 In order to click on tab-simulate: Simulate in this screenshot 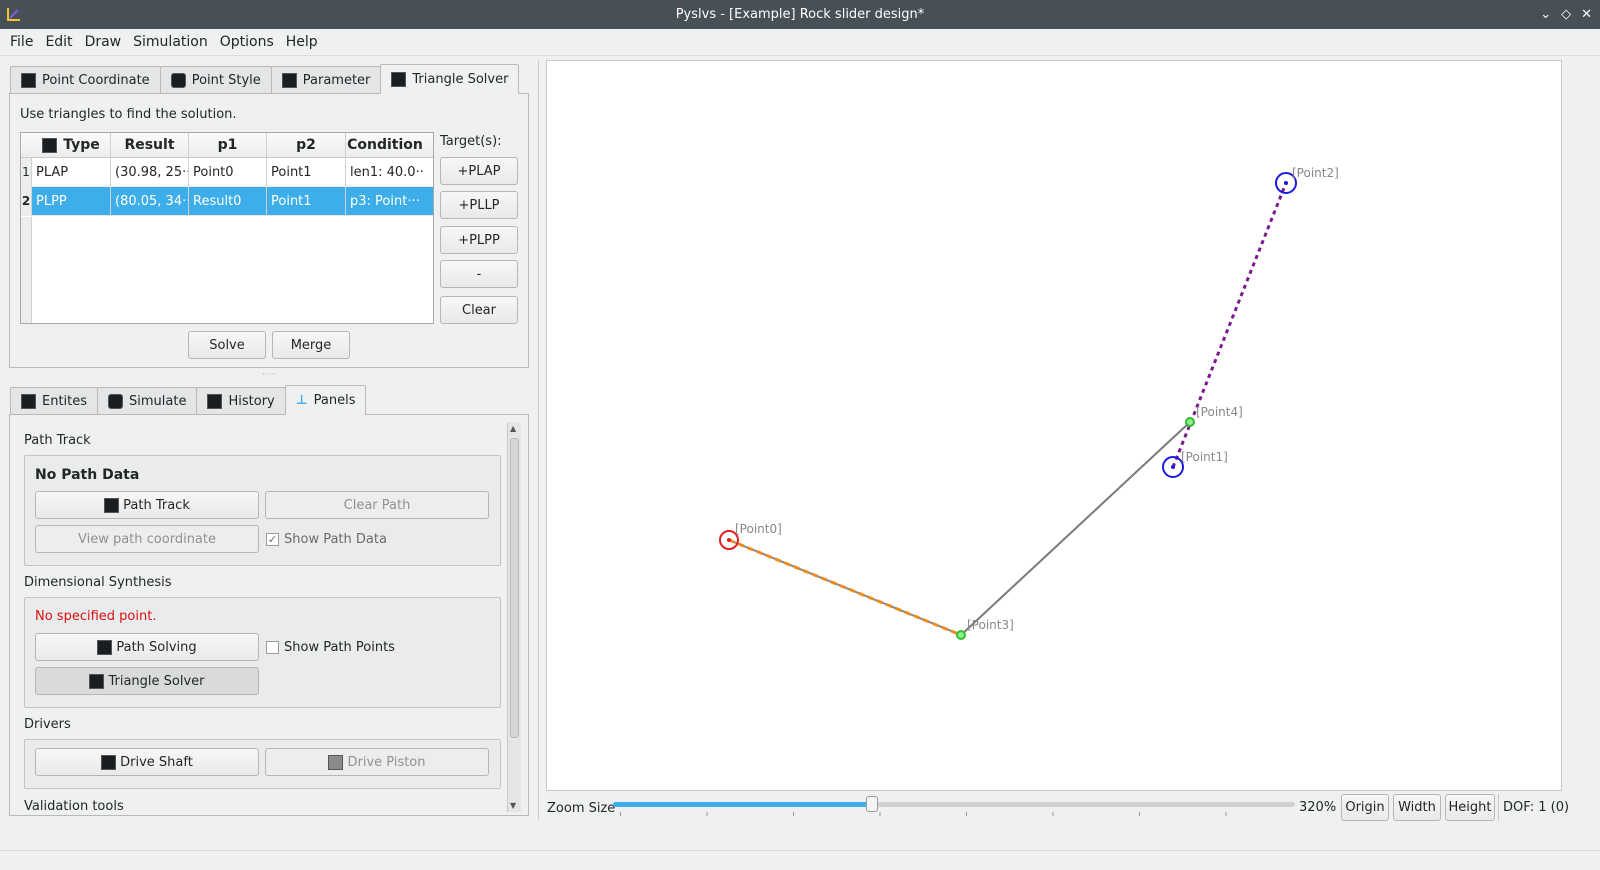, I will do `click(147, 401)`.